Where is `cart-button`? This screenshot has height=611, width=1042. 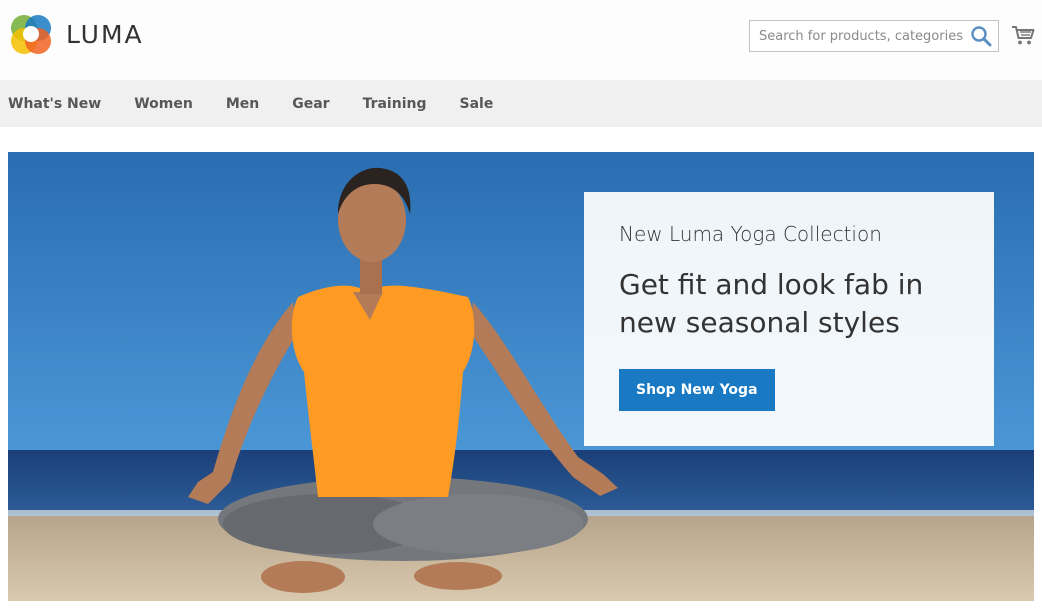 cart-button is located at coordinates (1023, 35).